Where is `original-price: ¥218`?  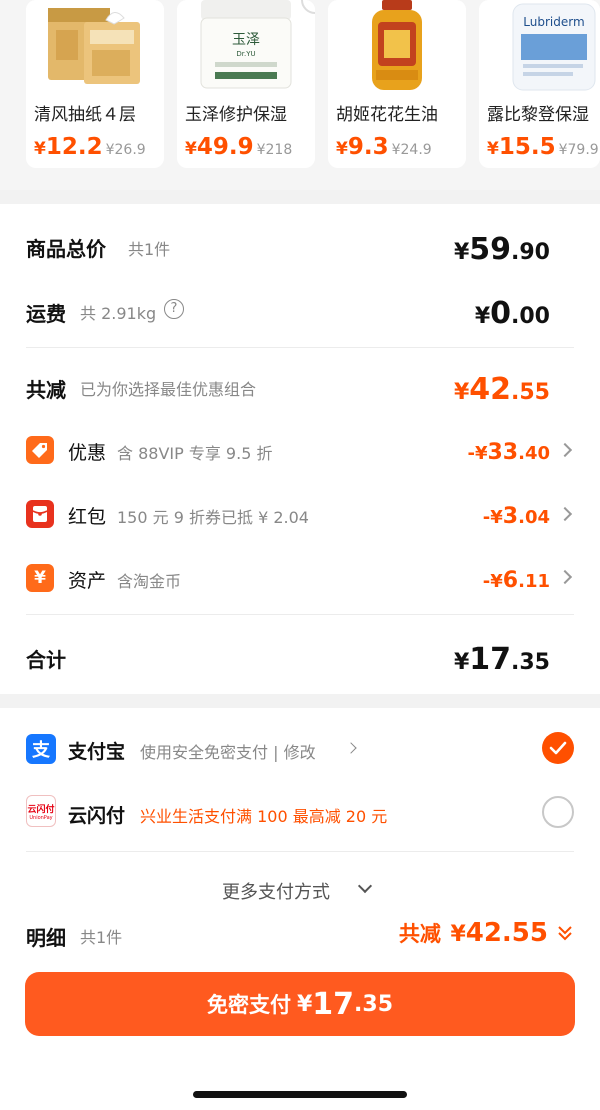
original-price: ¥218 is located at coordinates (274, 150).